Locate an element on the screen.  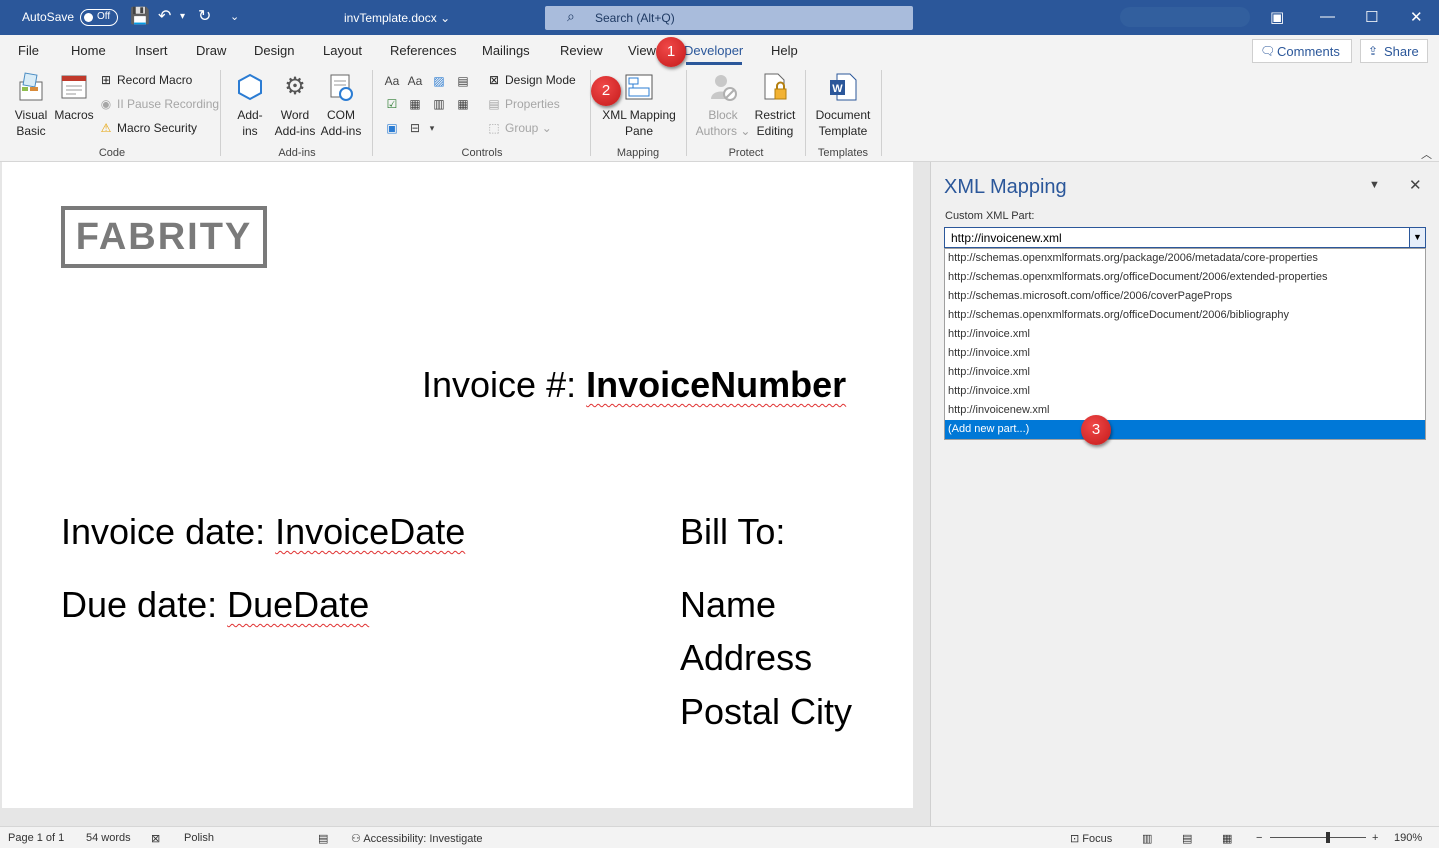
due-date-field: DueDate is located at coordinates (298, 604).